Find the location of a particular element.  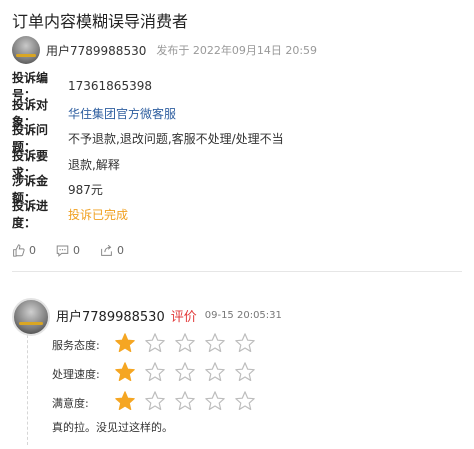

action-bar: 0 0 0 is located at coordinates (78, 250).